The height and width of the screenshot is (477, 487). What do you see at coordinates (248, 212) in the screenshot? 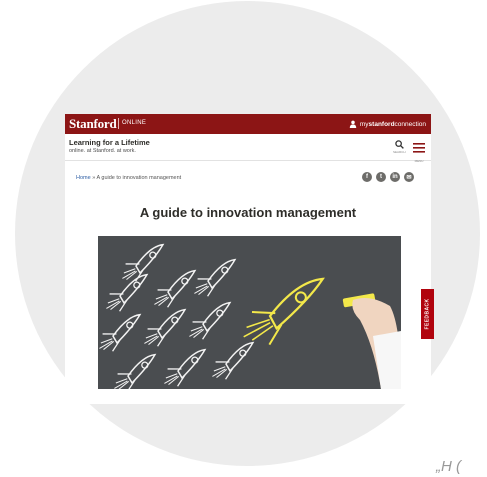
I see `page-title: A guide to innovation management` at bounding box center [248, 212].